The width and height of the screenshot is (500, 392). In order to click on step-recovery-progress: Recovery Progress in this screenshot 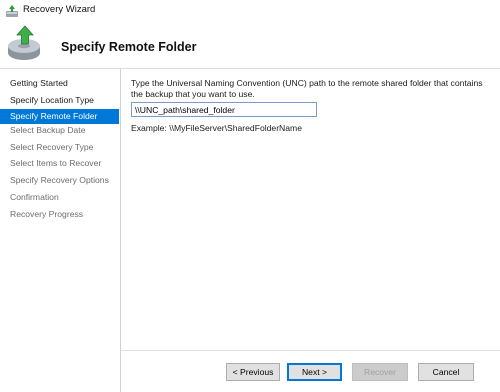, I will do `click(47, 214)`.